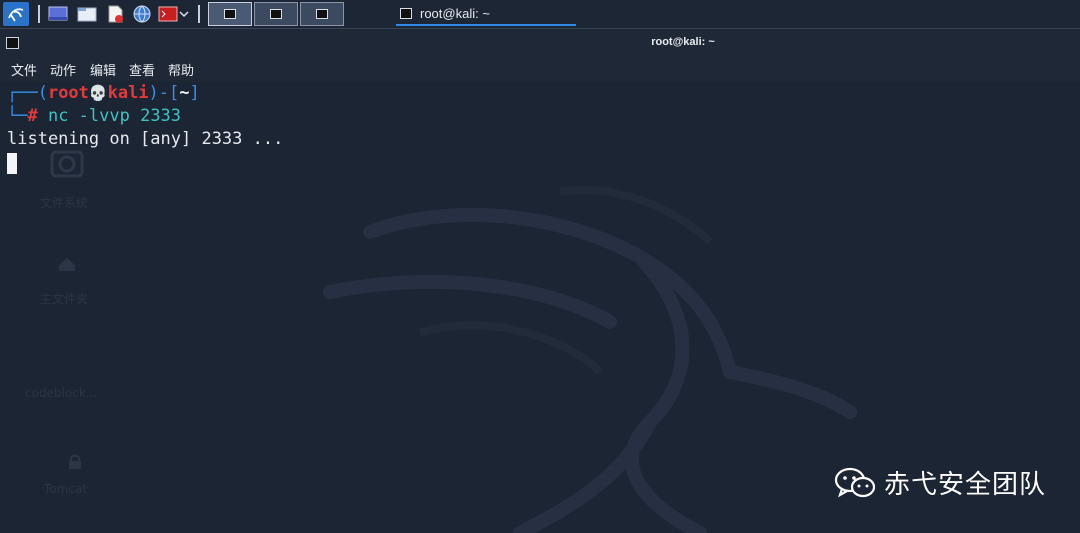 The image size is (1080, 533). I want to click on taskbar-window-button: root@kali: ~, so click(486, 14).